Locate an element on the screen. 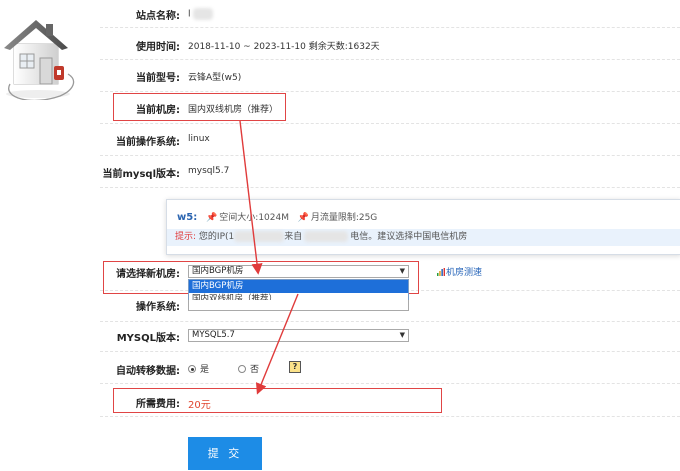  usage-time-label: 使用时间: is located at coordinates (158, 47).